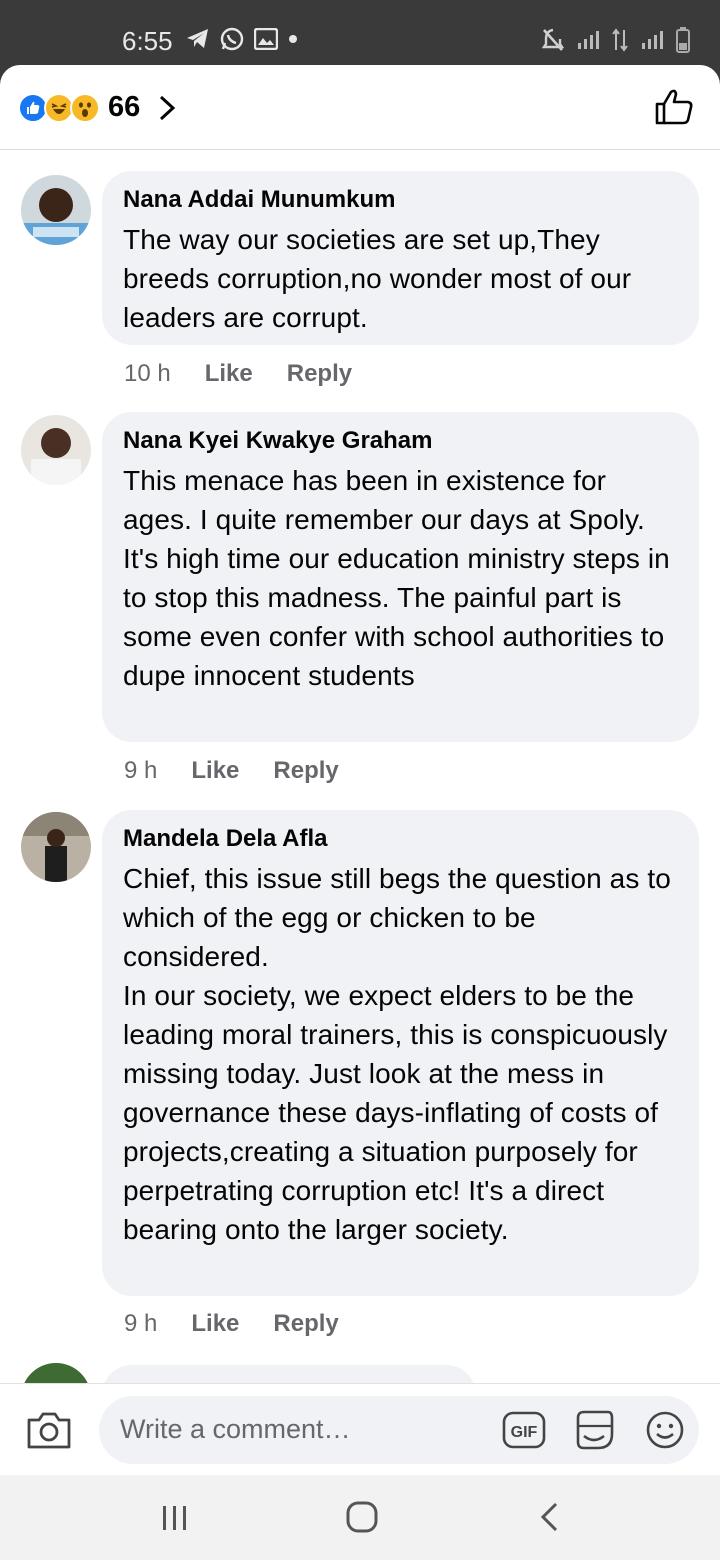 The width and height of the screenshot is (720, 1560). I want to click on like-outline-icon, so click(674, 107).